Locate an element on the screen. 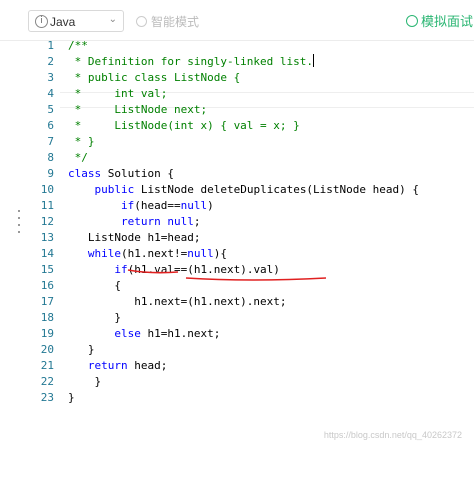  line-number: 19 is located at coordinates (47, 333).